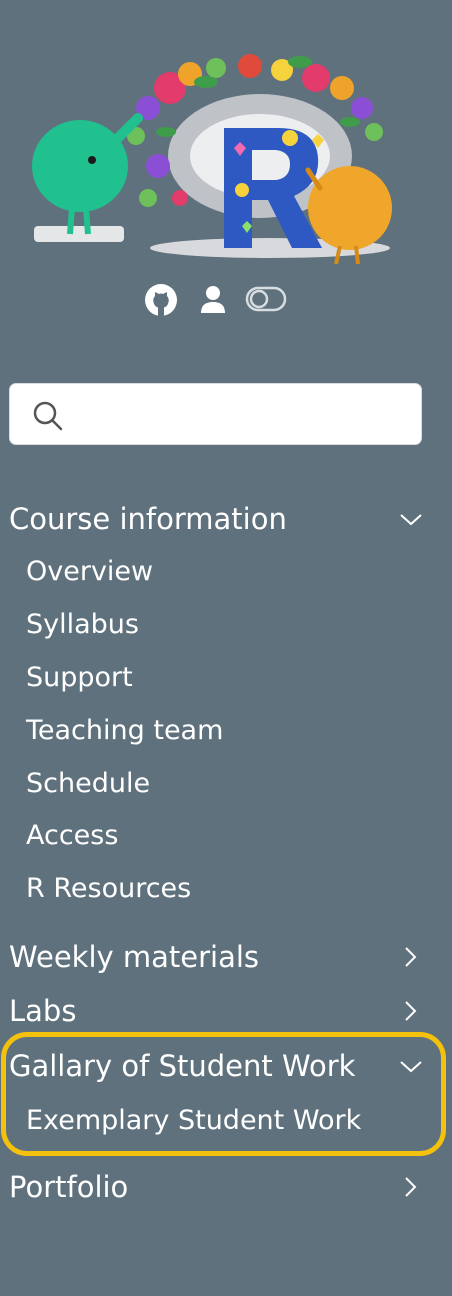  What do you see at coordinates (109, 888) in the screenshot?
I see `nav-sub-label: R Resources` at bounding box center [109, 888].